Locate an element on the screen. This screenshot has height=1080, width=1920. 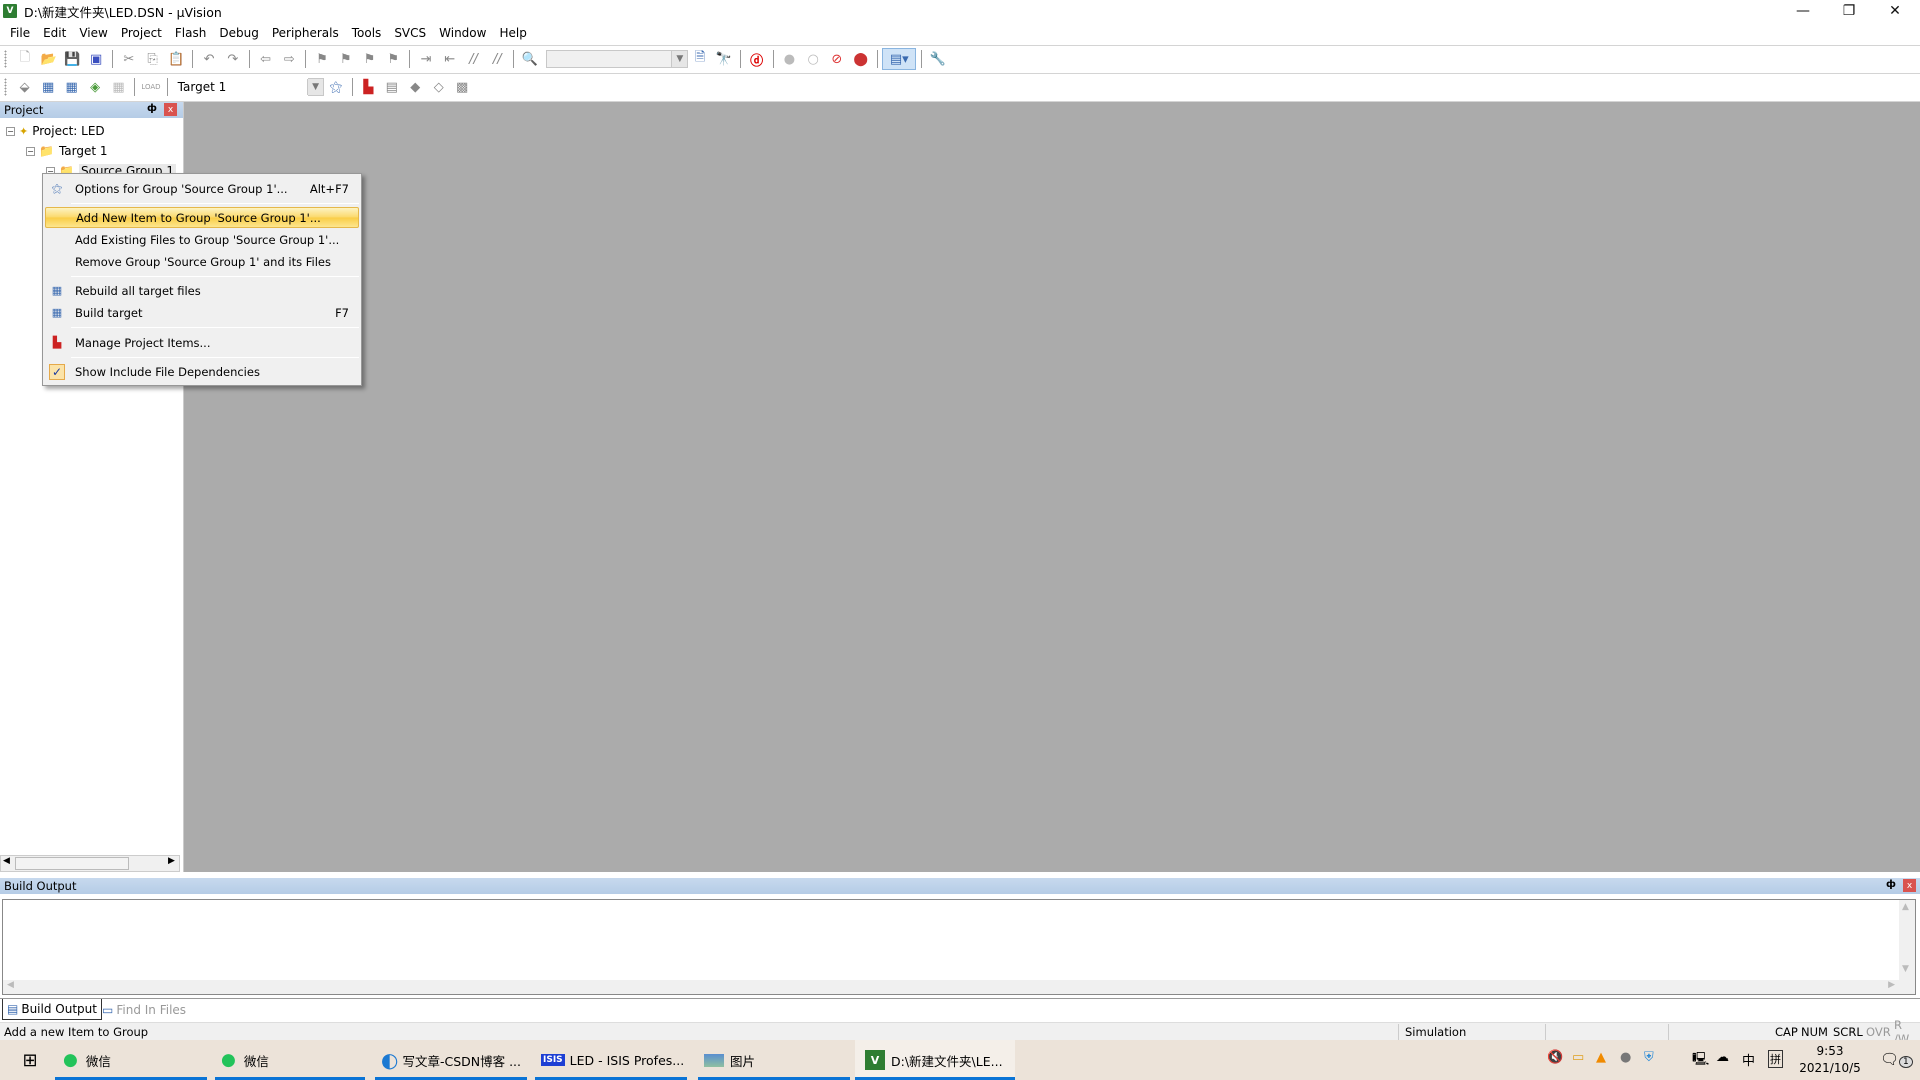
rebuild-icon: ▦ is located at coordinates (71, 87).